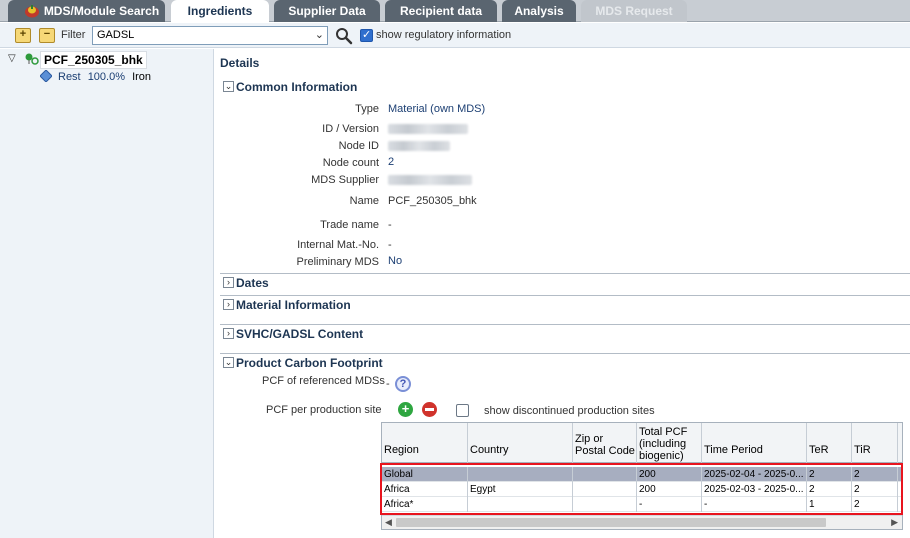 This screenshot has width=910, height=538. What do you see at coordinates (489, 450) in the screenshot?
I see `col-country-label: Country` at bounding box center [489, 450].